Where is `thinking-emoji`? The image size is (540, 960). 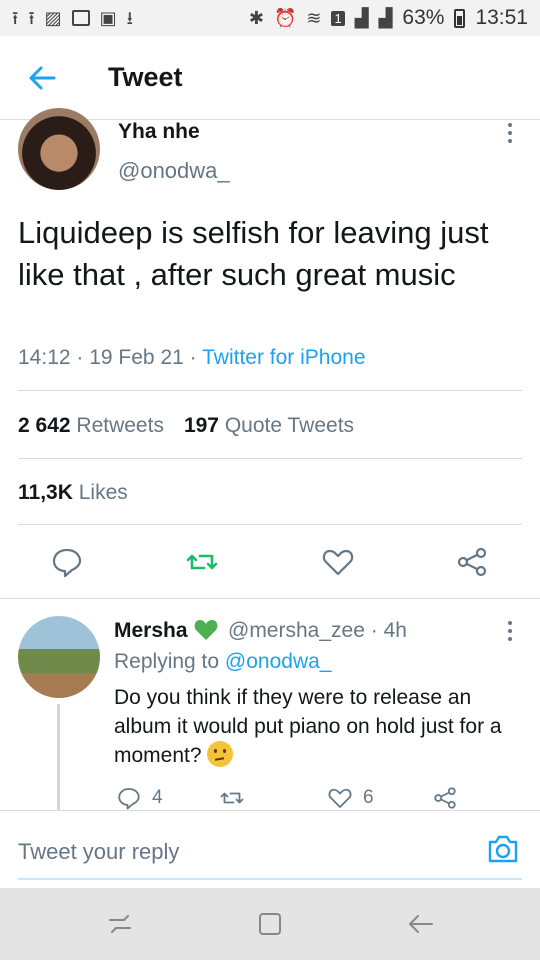
thinking-emoji is located at coordinates (220, 754).